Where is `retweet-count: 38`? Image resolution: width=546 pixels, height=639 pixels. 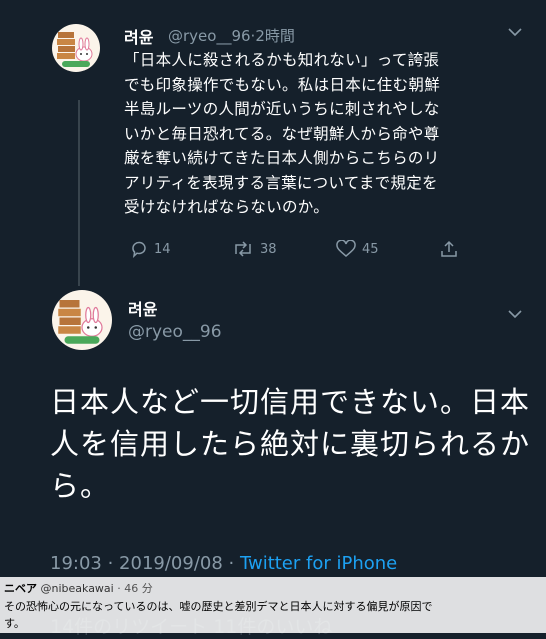
retweet-count: 38 is located at coordinates (268, 249).